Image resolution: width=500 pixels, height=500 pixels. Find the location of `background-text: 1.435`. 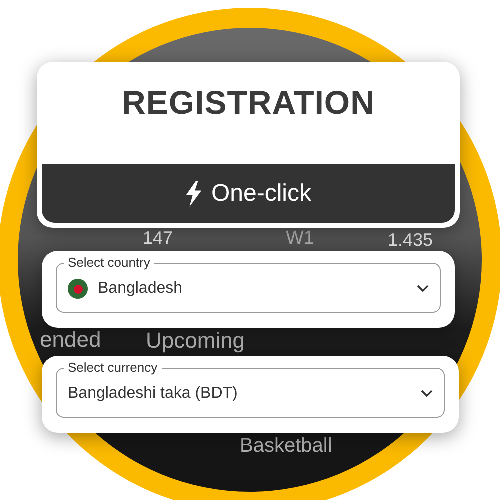

background-text: 1.435 is located at coordinates (411, 240).